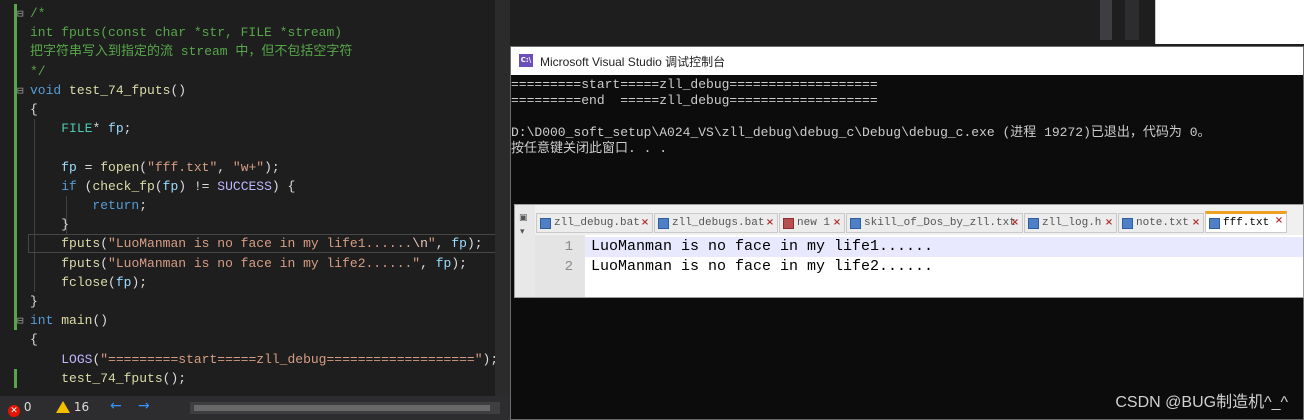  I want to click on code-token: =, so click(88, 167).